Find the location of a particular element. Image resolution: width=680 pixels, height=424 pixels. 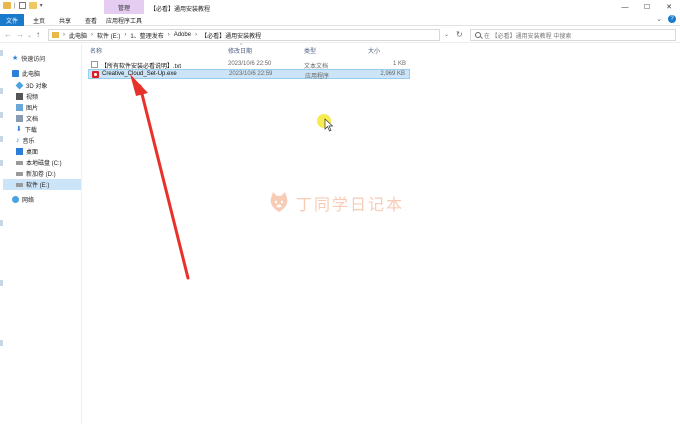

tab-file: 文件 is located at coordinates (12, 20).